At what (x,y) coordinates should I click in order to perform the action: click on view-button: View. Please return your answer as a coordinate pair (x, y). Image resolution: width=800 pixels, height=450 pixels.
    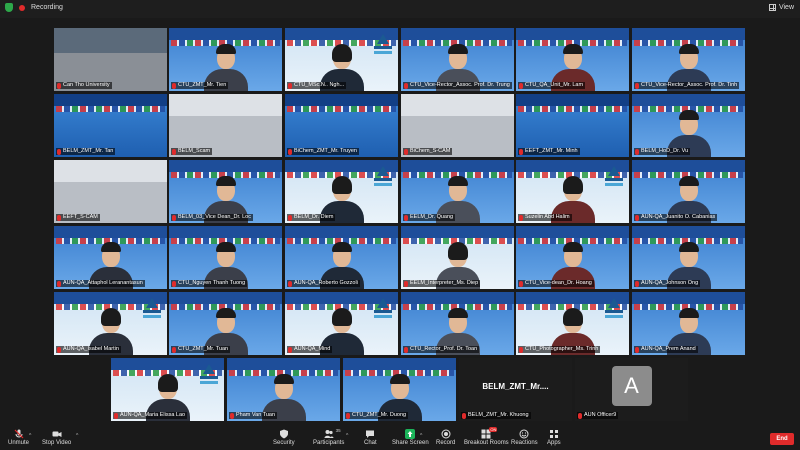
    Looking at the image, I should click on (781, 7).